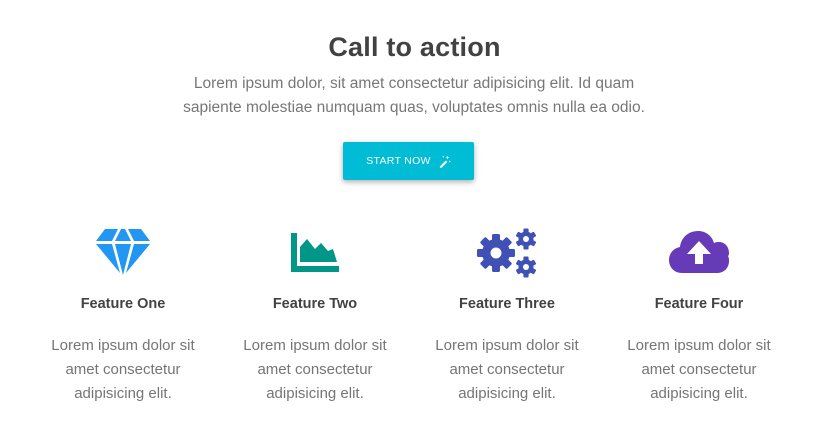 The image size is (829, 444). I want to click on feature-title: Feature Two, so click(315, 304).